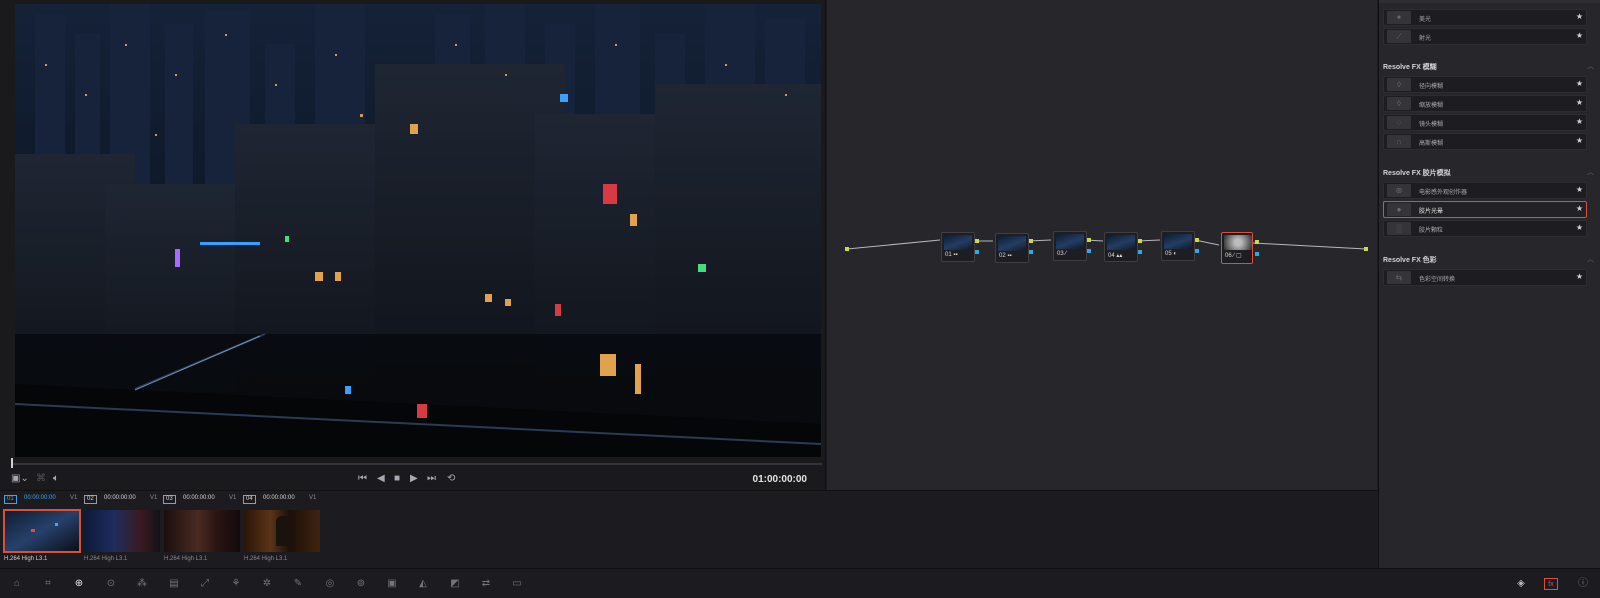  Describe the element at coordinates (142, 584) in the screenshot. I see `rgb-mixer-icon: ⁂` at that location.